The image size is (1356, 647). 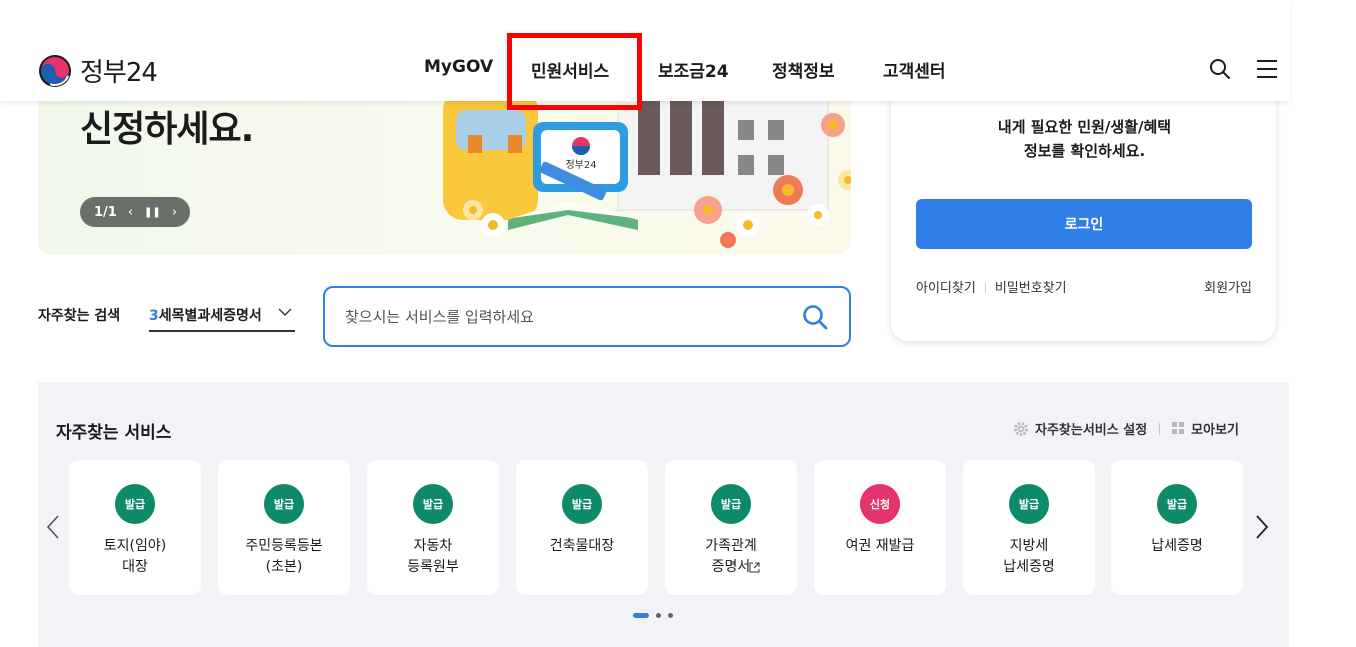 I want to click on carousel-pagination, so click(x=653, y=615).